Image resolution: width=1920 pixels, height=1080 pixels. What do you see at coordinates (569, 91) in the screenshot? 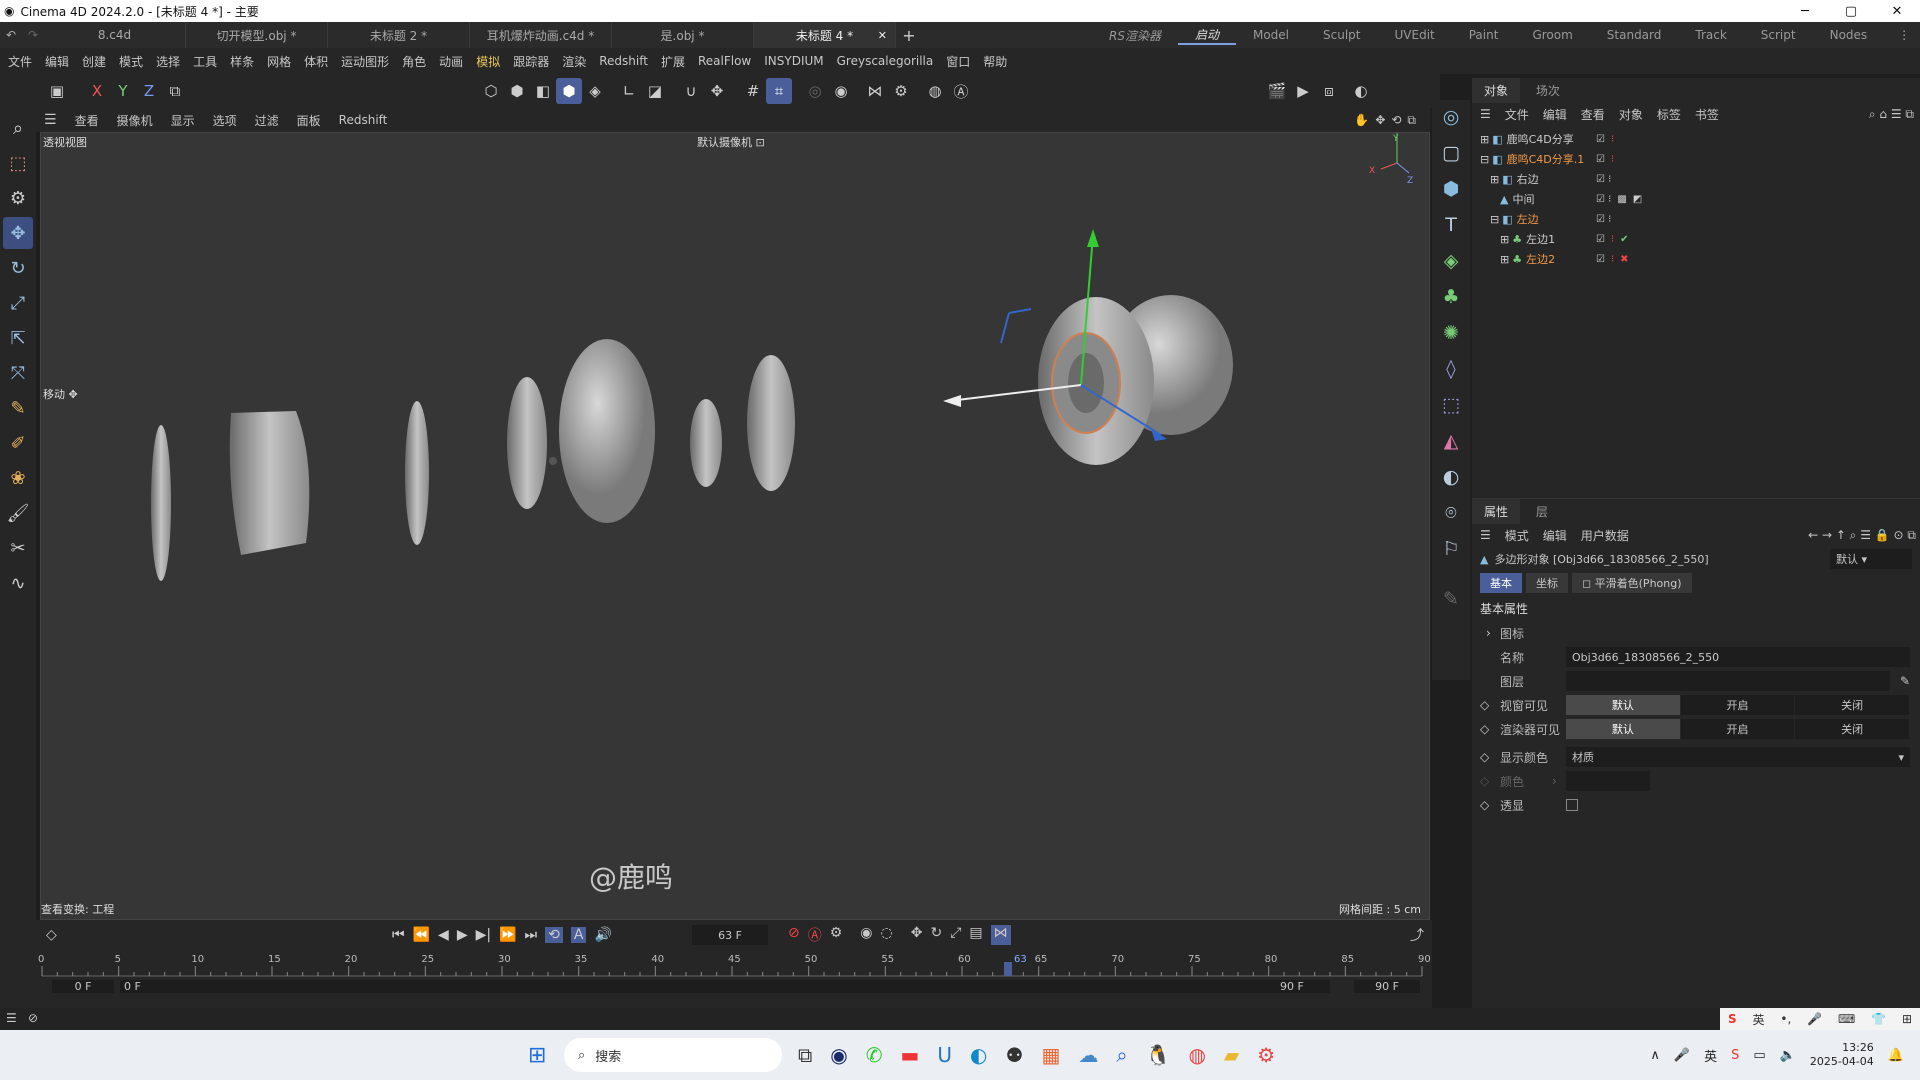
I see `model-mode-icon: ⬢` at bounding box center [569, 91].